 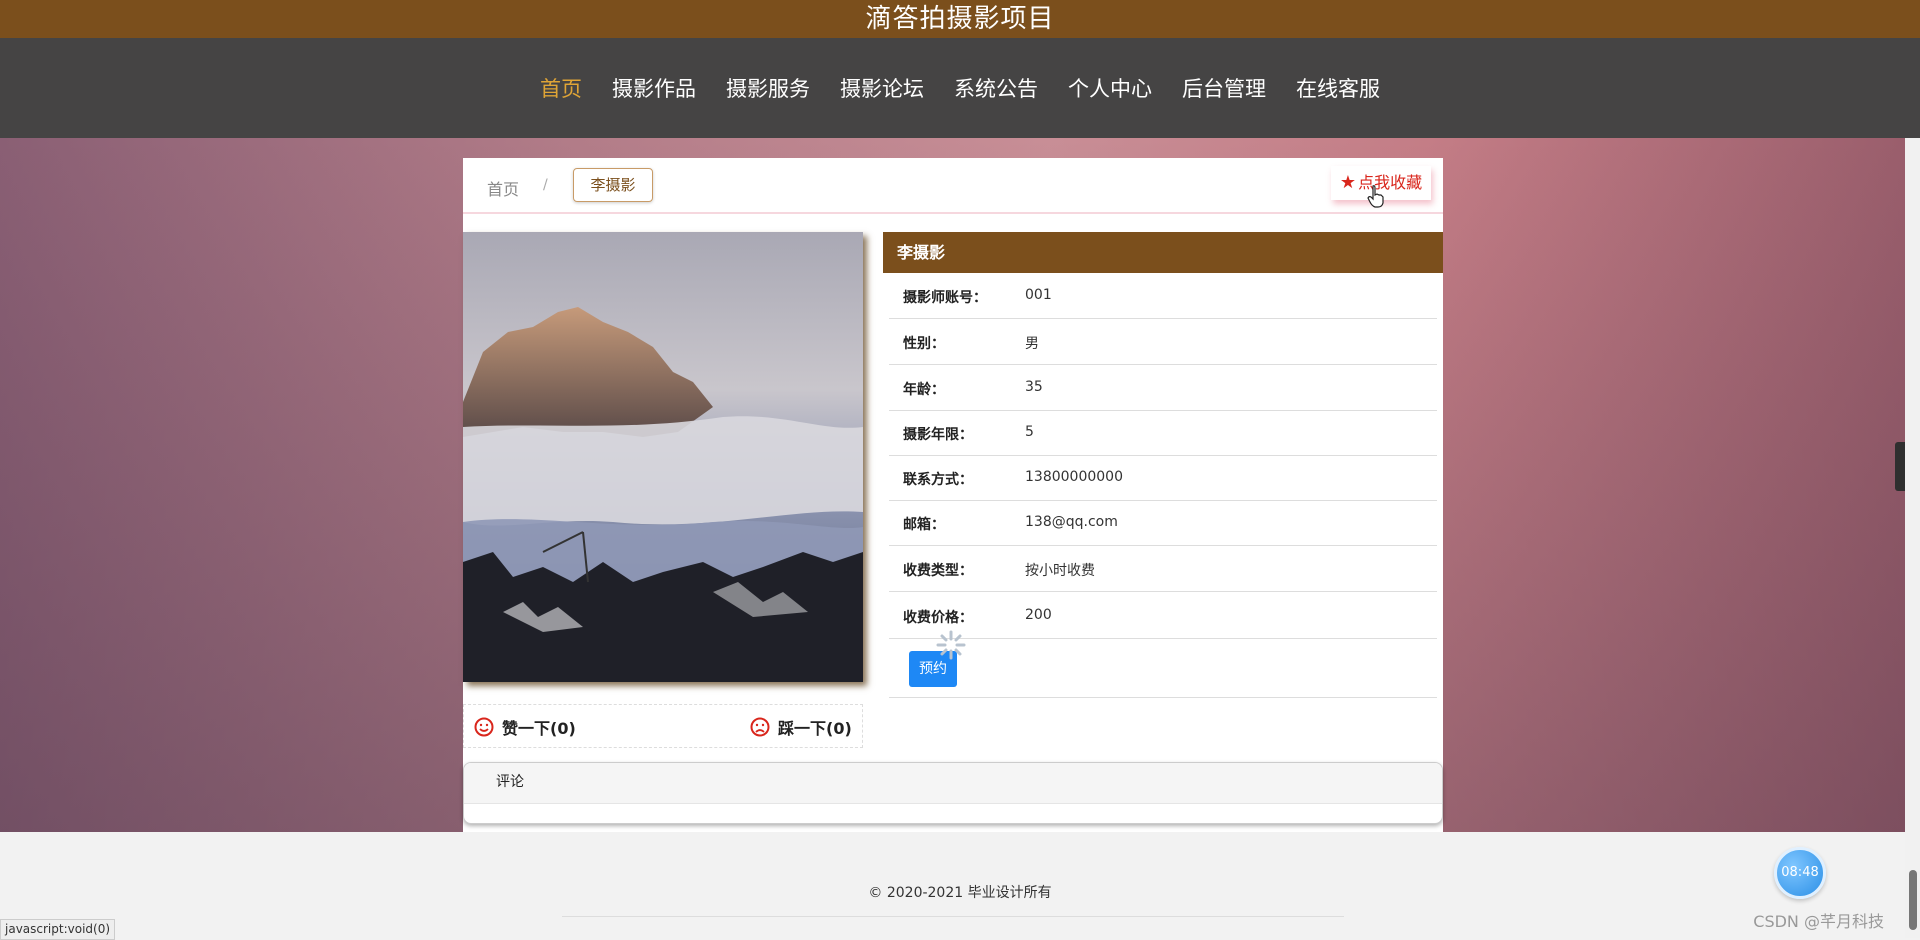 What do you see at coordinates (484, 727) in the screenshot?
I see `smile-icon` at bounding box center [484, 727].